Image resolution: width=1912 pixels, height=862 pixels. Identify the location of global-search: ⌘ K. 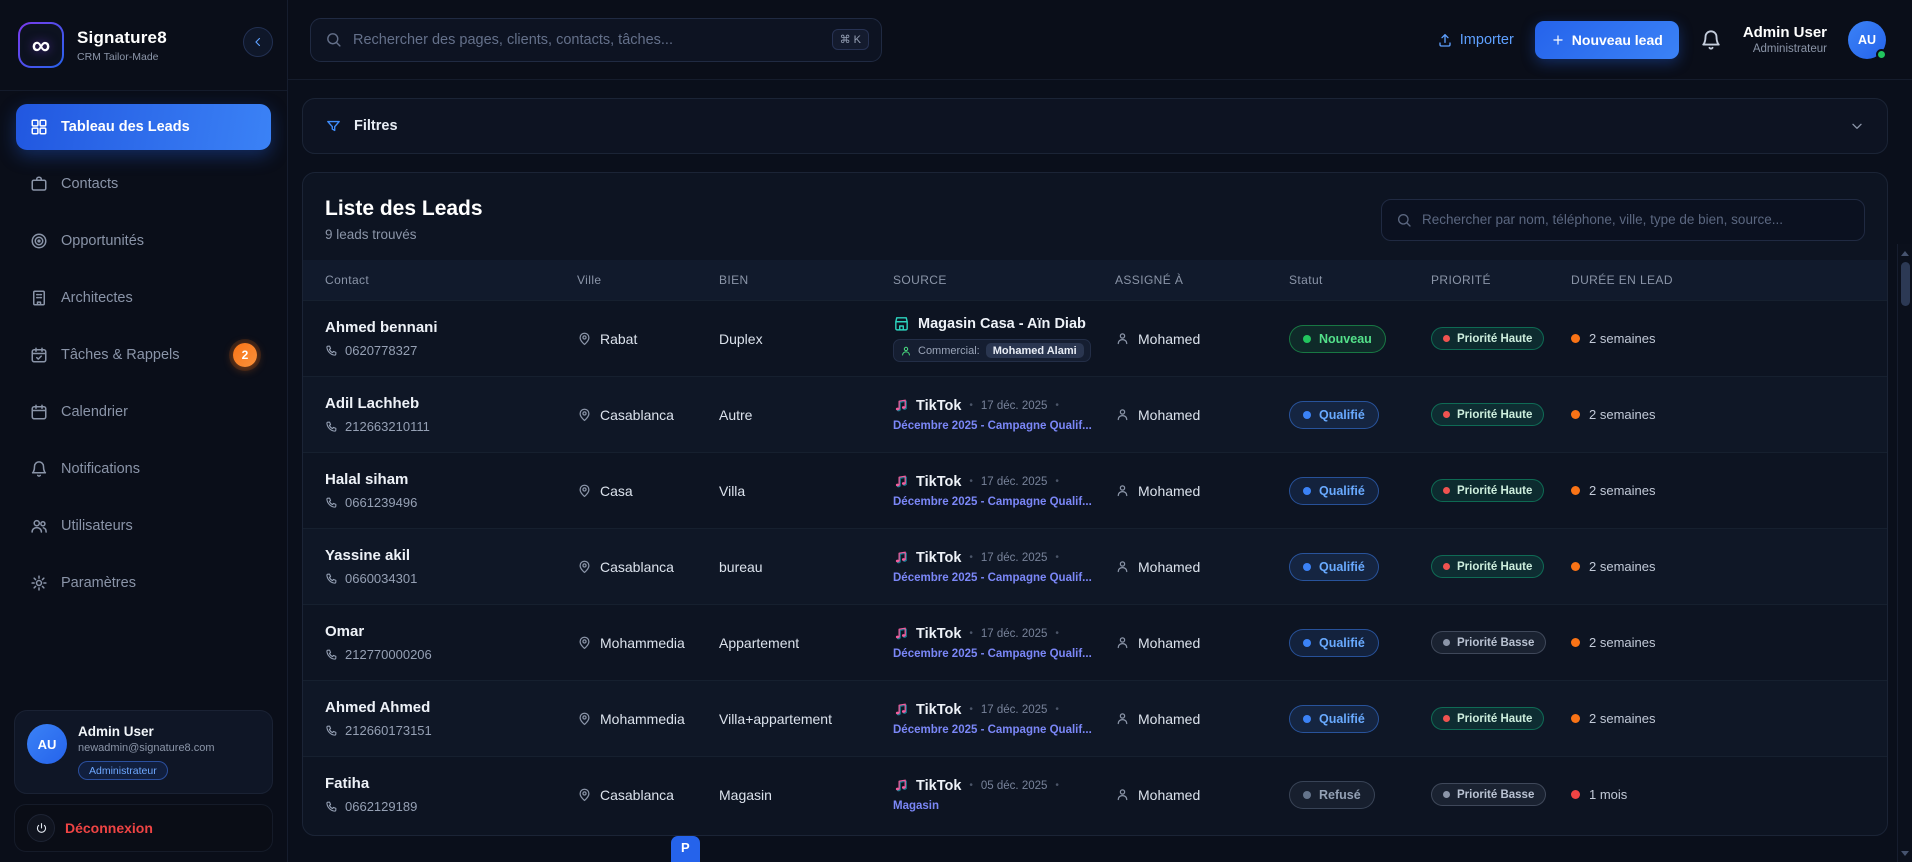
(596, 39).